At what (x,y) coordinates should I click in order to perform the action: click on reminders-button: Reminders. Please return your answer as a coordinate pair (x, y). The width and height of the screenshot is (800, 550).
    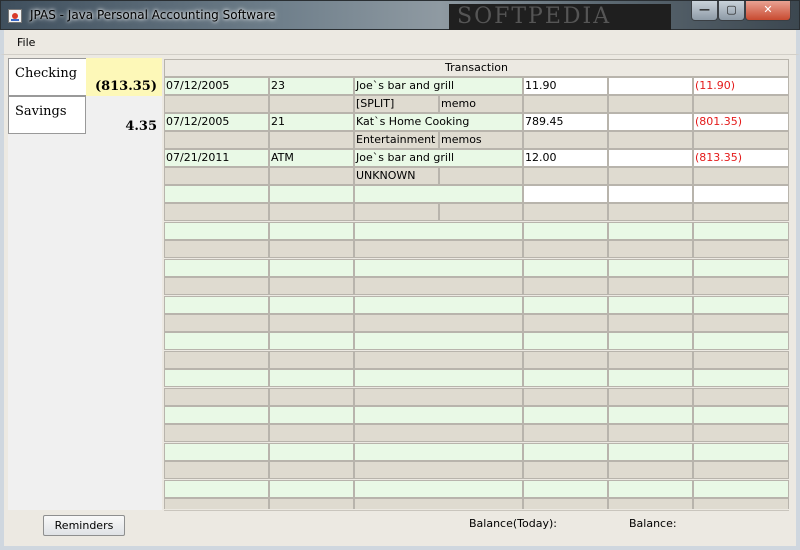
    Looking at the image, I should click on (84, 525).